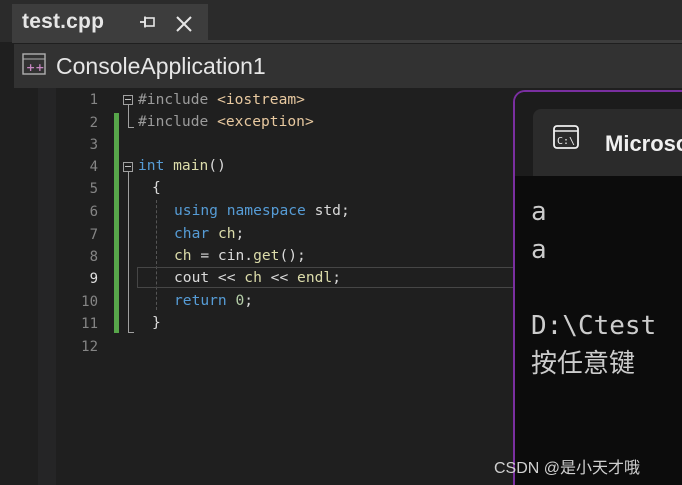 This screenshot has width=682, height=485. I want to click on line-number: 4, so click(93, 167).